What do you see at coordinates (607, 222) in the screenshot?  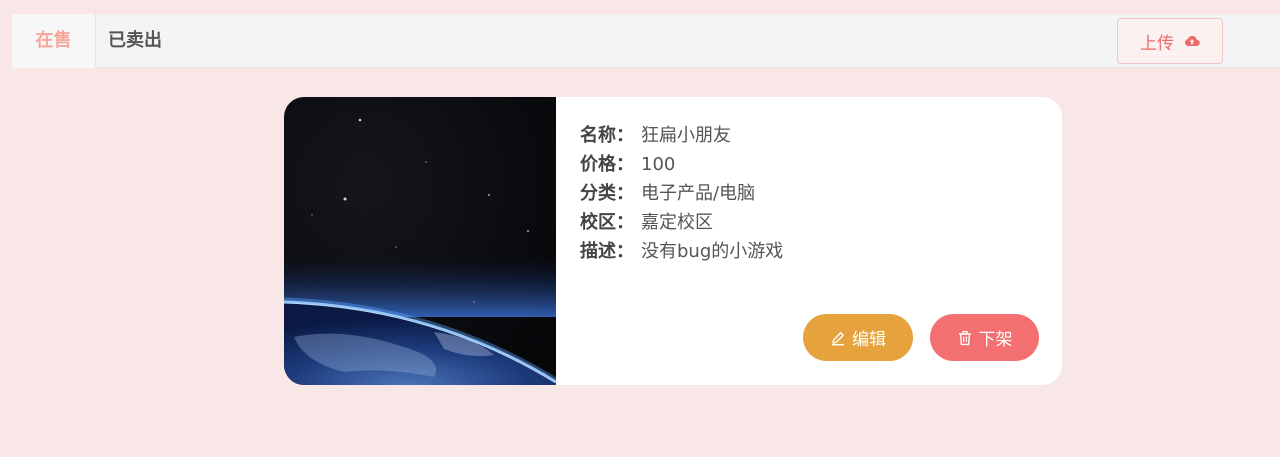 I see `field-label: 校区：` at bounding box center [607, 222].